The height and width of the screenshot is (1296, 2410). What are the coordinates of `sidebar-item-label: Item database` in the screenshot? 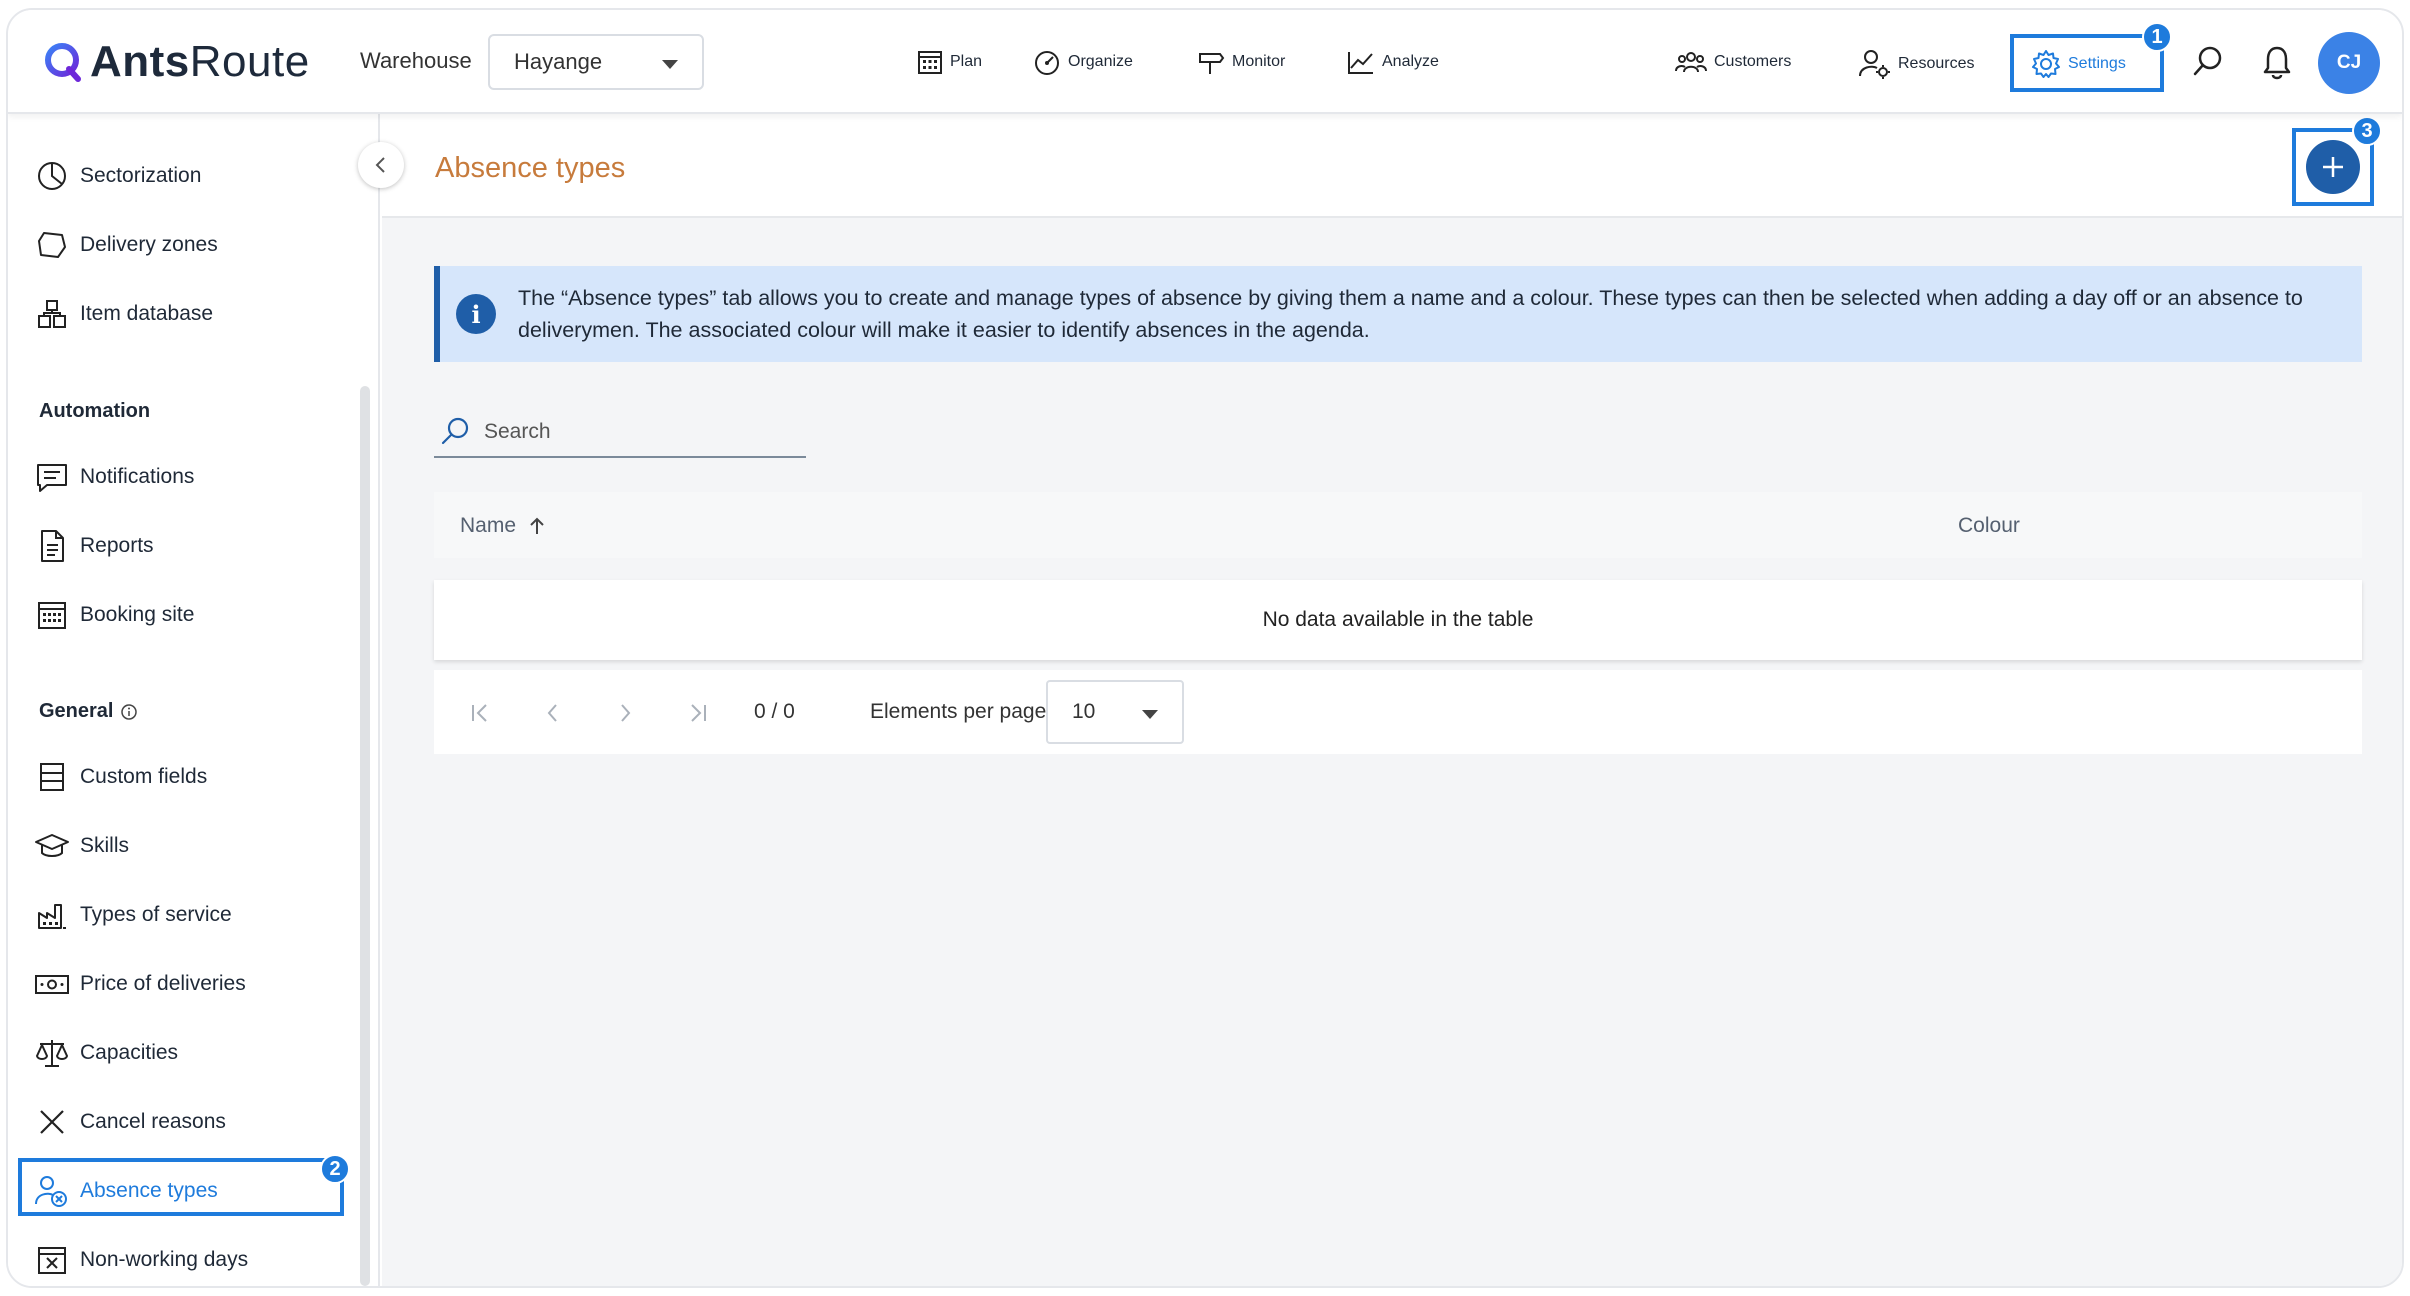 It's located at (147, 313).